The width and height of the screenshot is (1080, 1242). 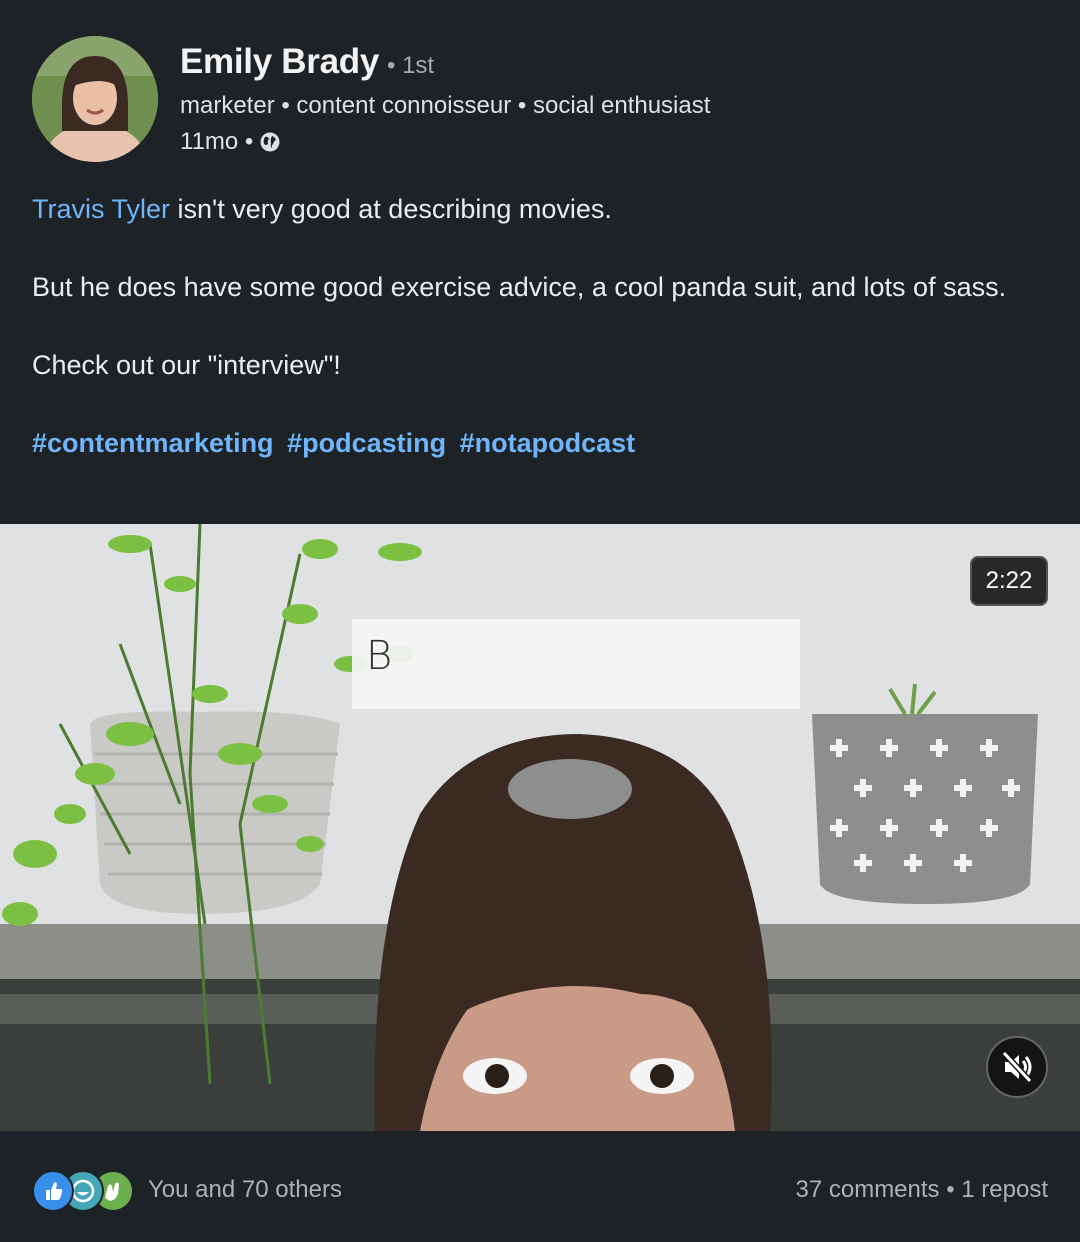 I want to click on mention-link: Travis Tyler, so click(x=101, y=209).